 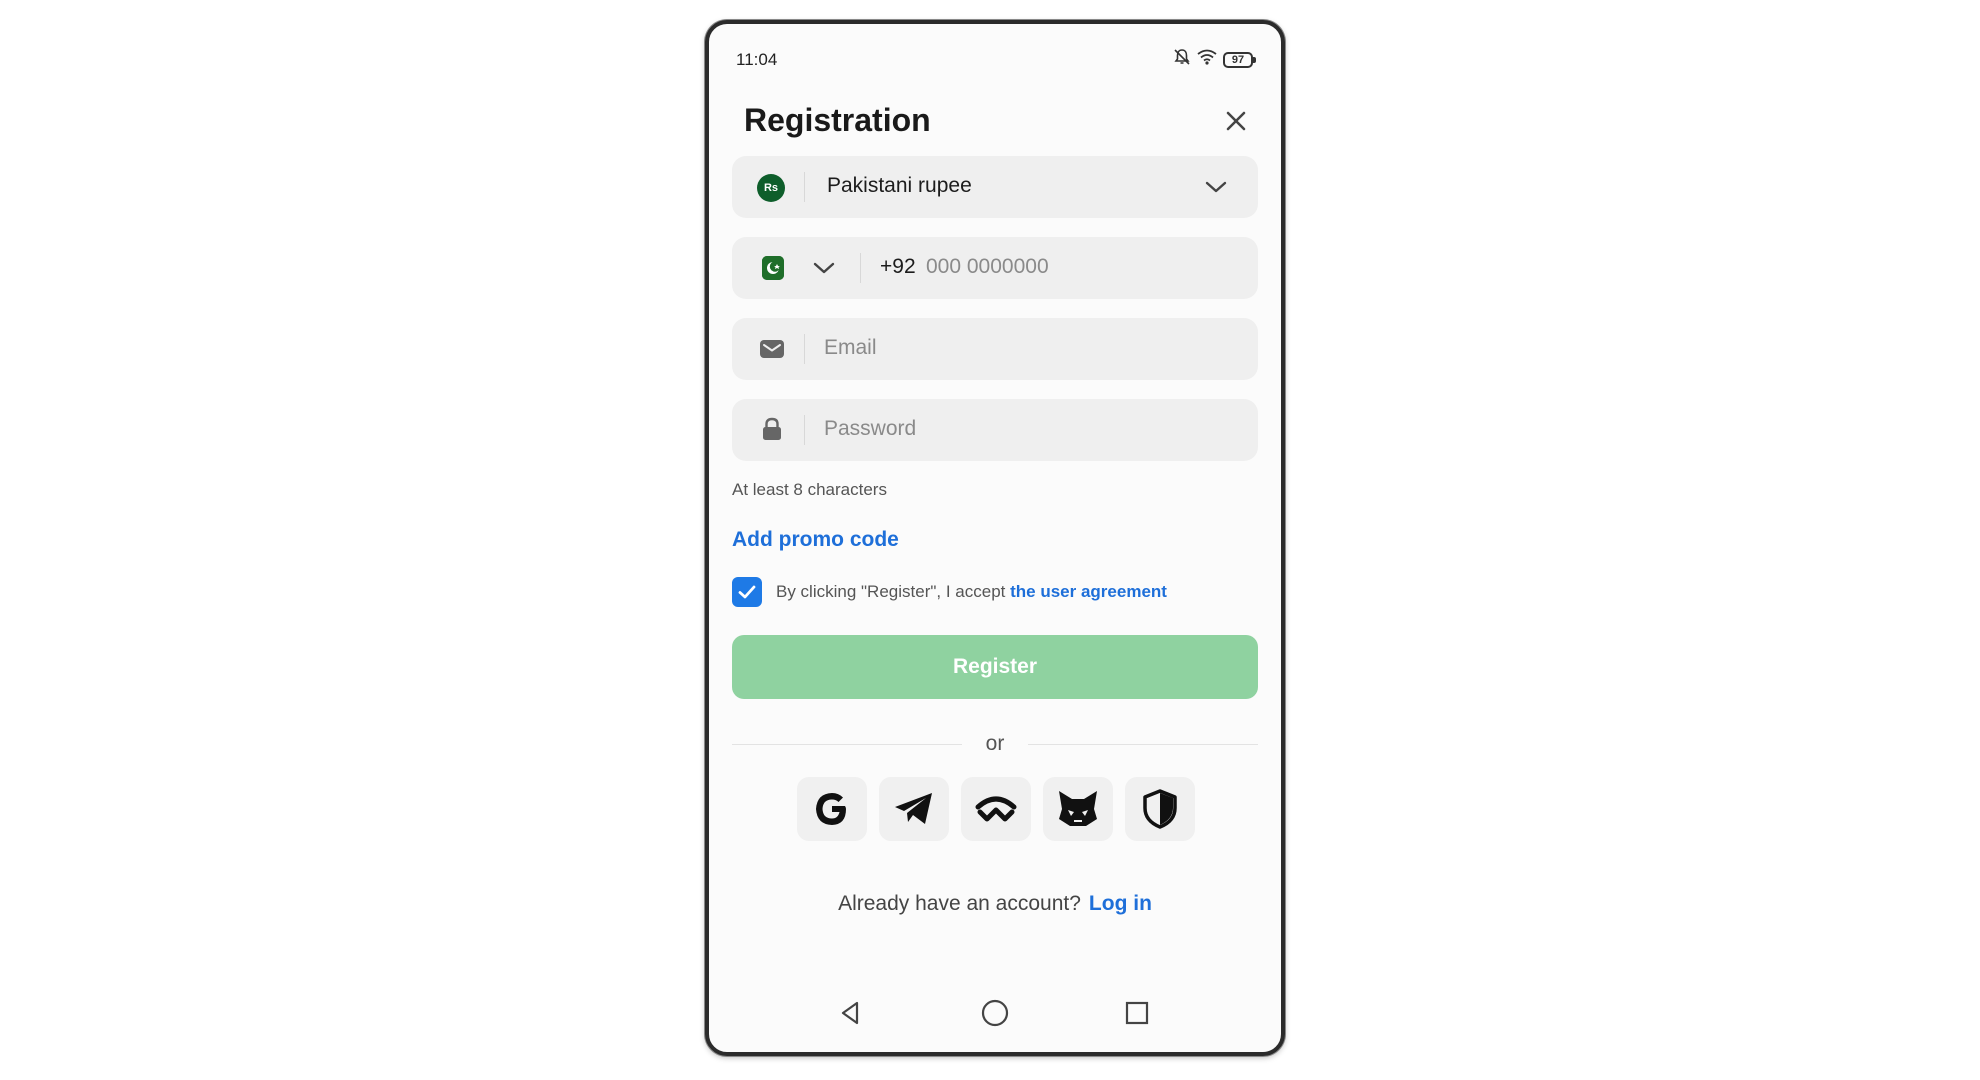 I want to click on home-circle-icon, so click(x=995, y=1013).